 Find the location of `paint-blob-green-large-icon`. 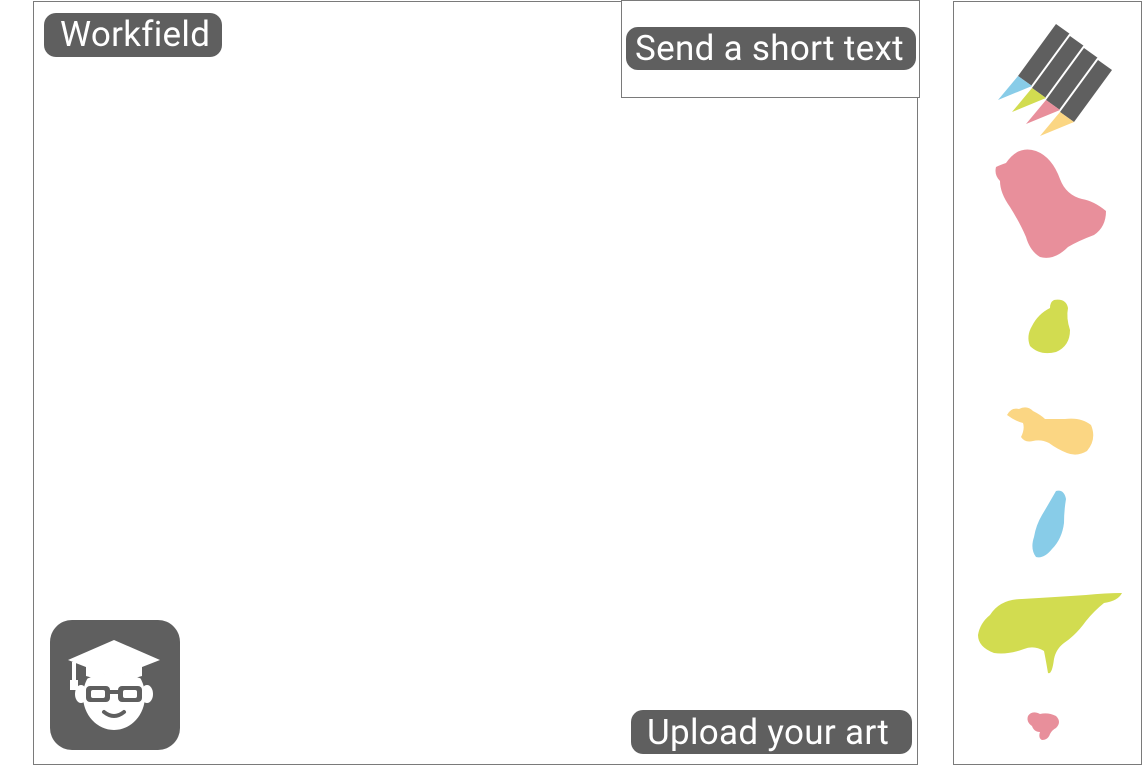

paint-blob-green-large-icon is located at coordinates (1050, 633).